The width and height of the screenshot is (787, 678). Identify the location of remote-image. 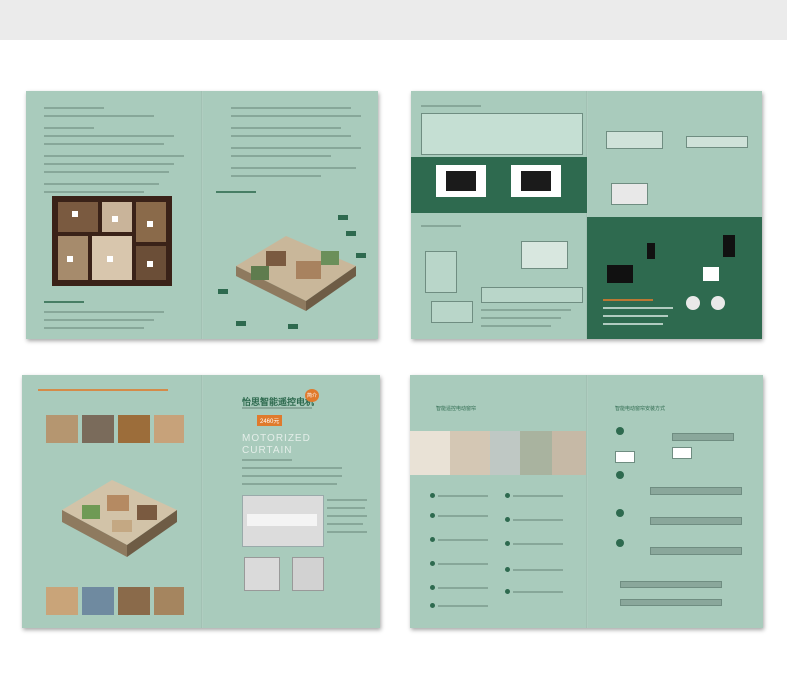
(651, 251).